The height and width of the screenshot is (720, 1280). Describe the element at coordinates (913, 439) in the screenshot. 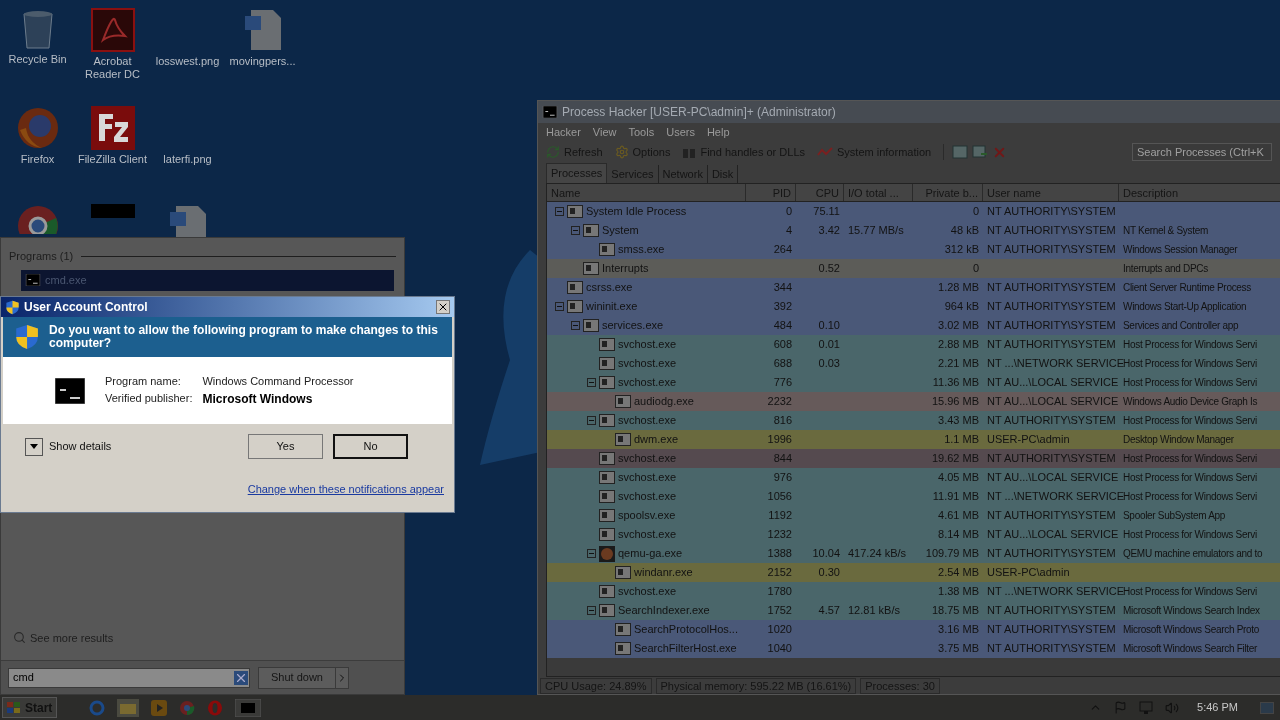

I see `process-row: dwm.exe 1996 1.1 MB USER-PC\admin Desktop Window Manager` at that location.